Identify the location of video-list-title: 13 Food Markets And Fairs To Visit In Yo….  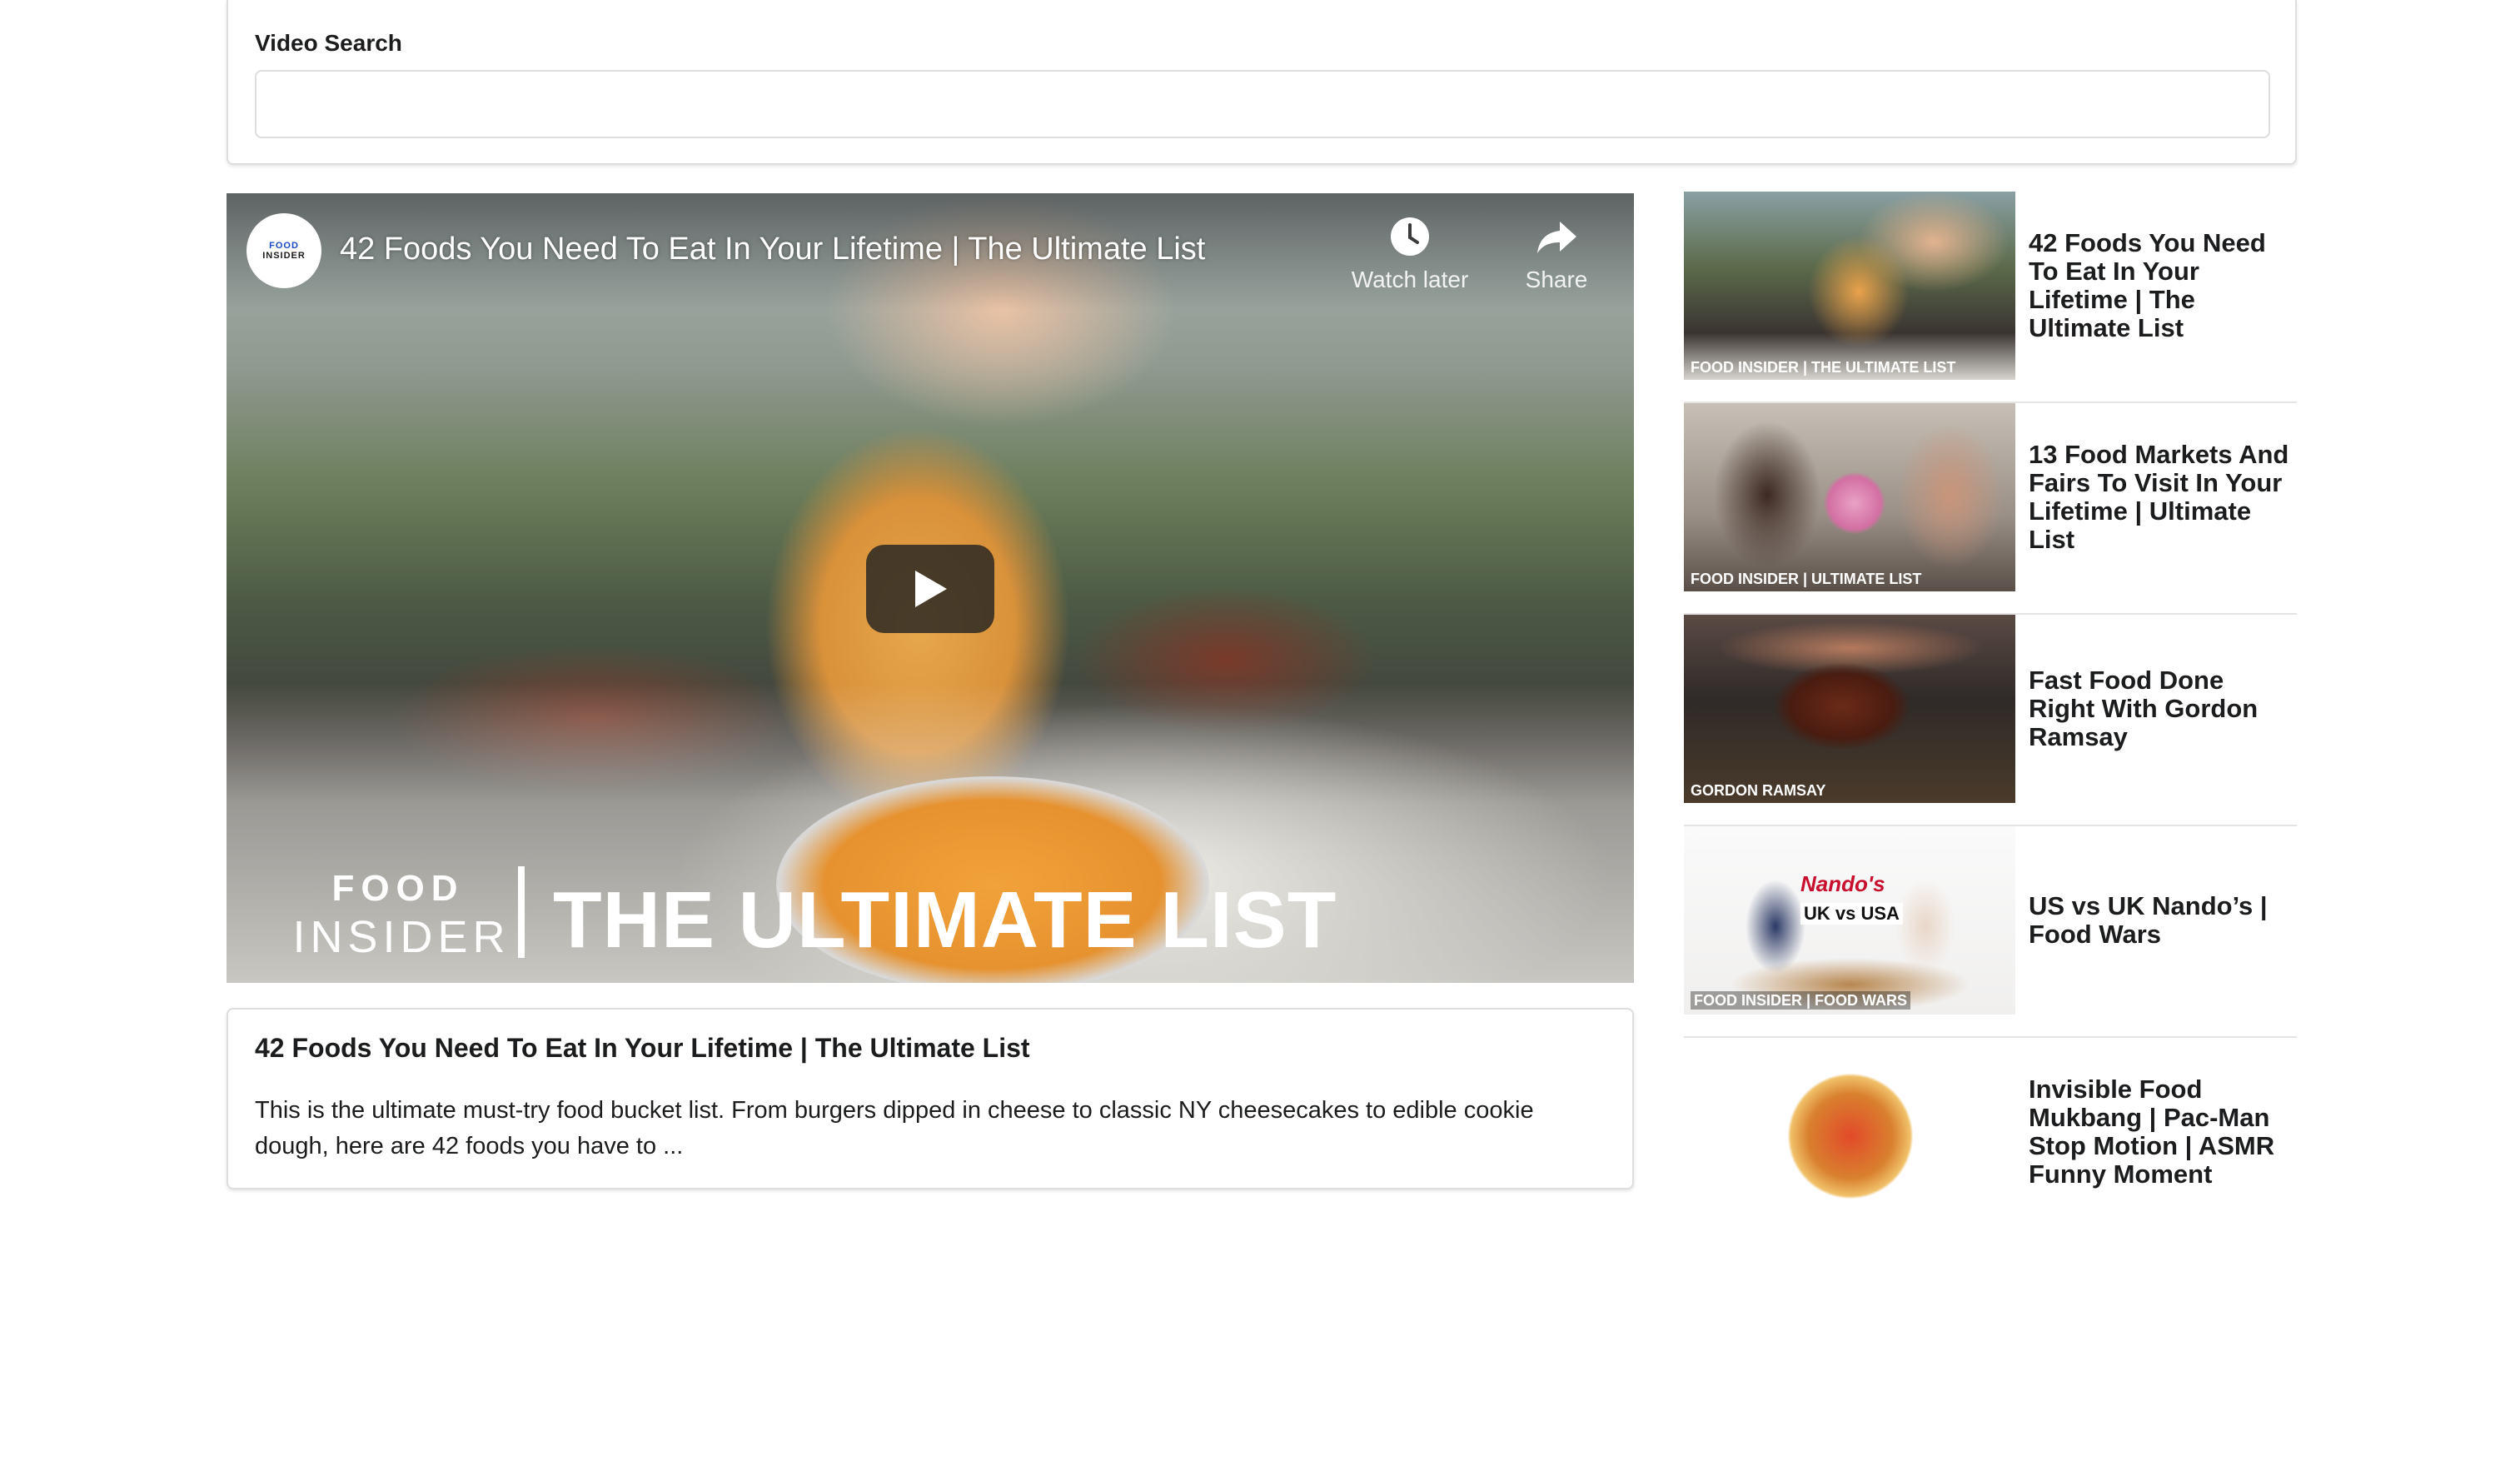
(2163, 497).